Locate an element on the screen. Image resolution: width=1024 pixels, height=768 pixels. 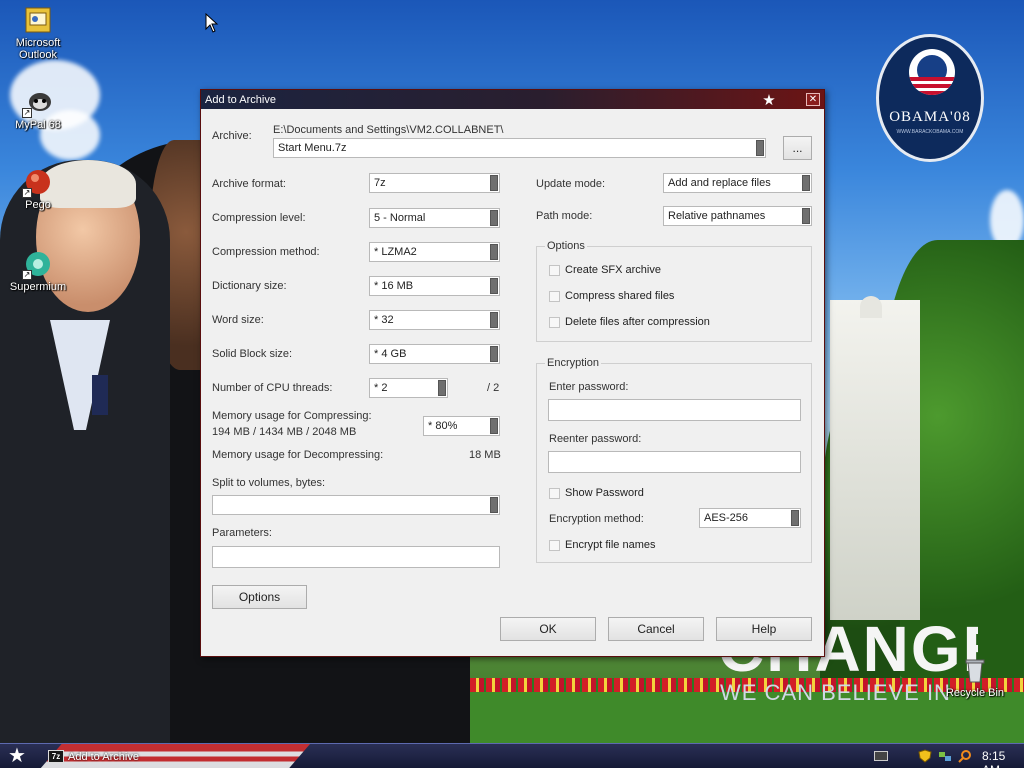
split-volumes-combo is located at coordinates (356, 505).